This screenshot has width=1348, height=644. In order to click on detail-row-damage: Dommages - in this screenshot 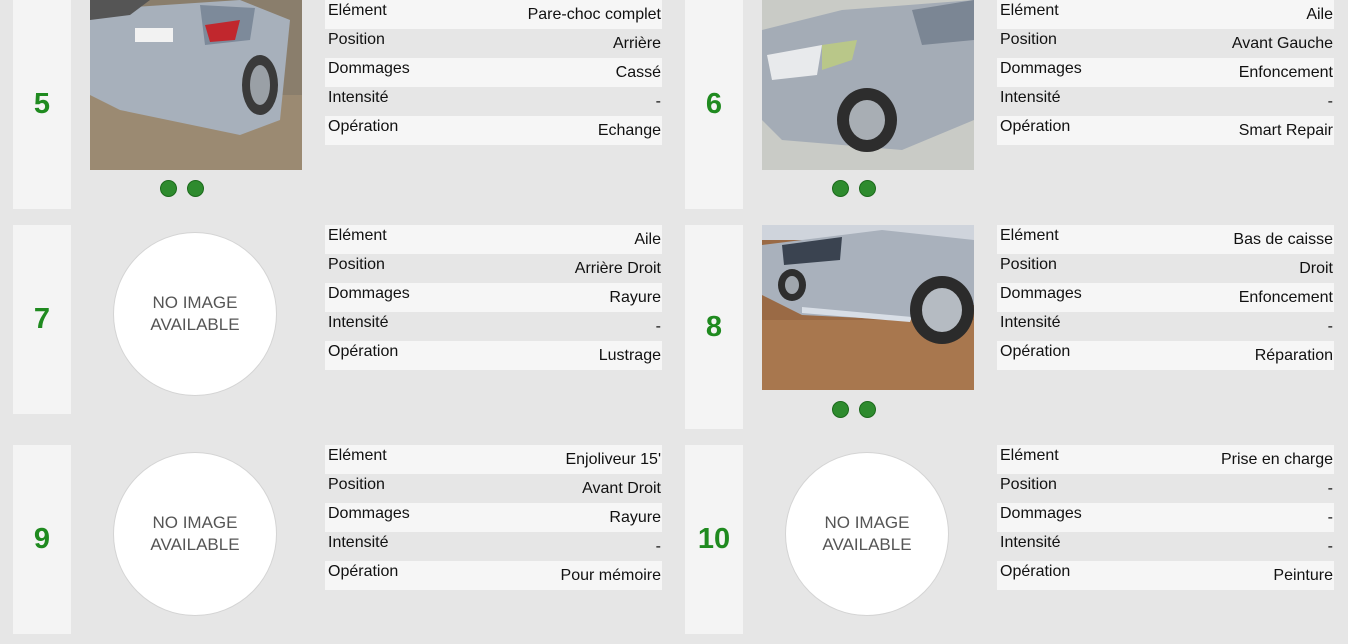, I will do `click(1165, 517)`.